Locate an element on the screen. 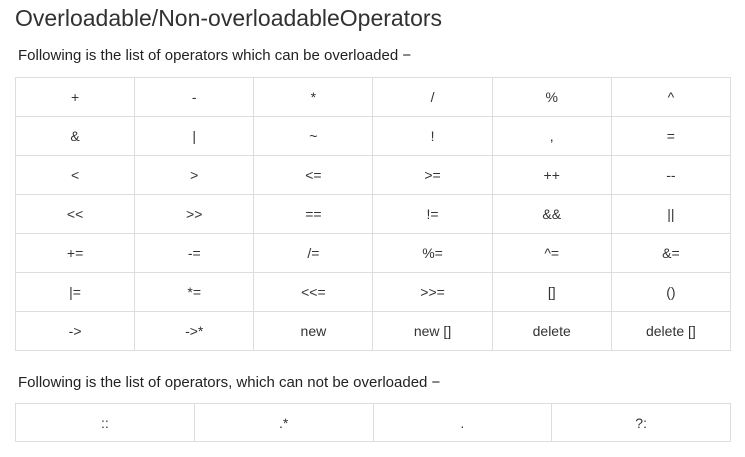 The width and height of the screenshot is (745, 457). operator-cell: %= is located at coordinates (432, 253).